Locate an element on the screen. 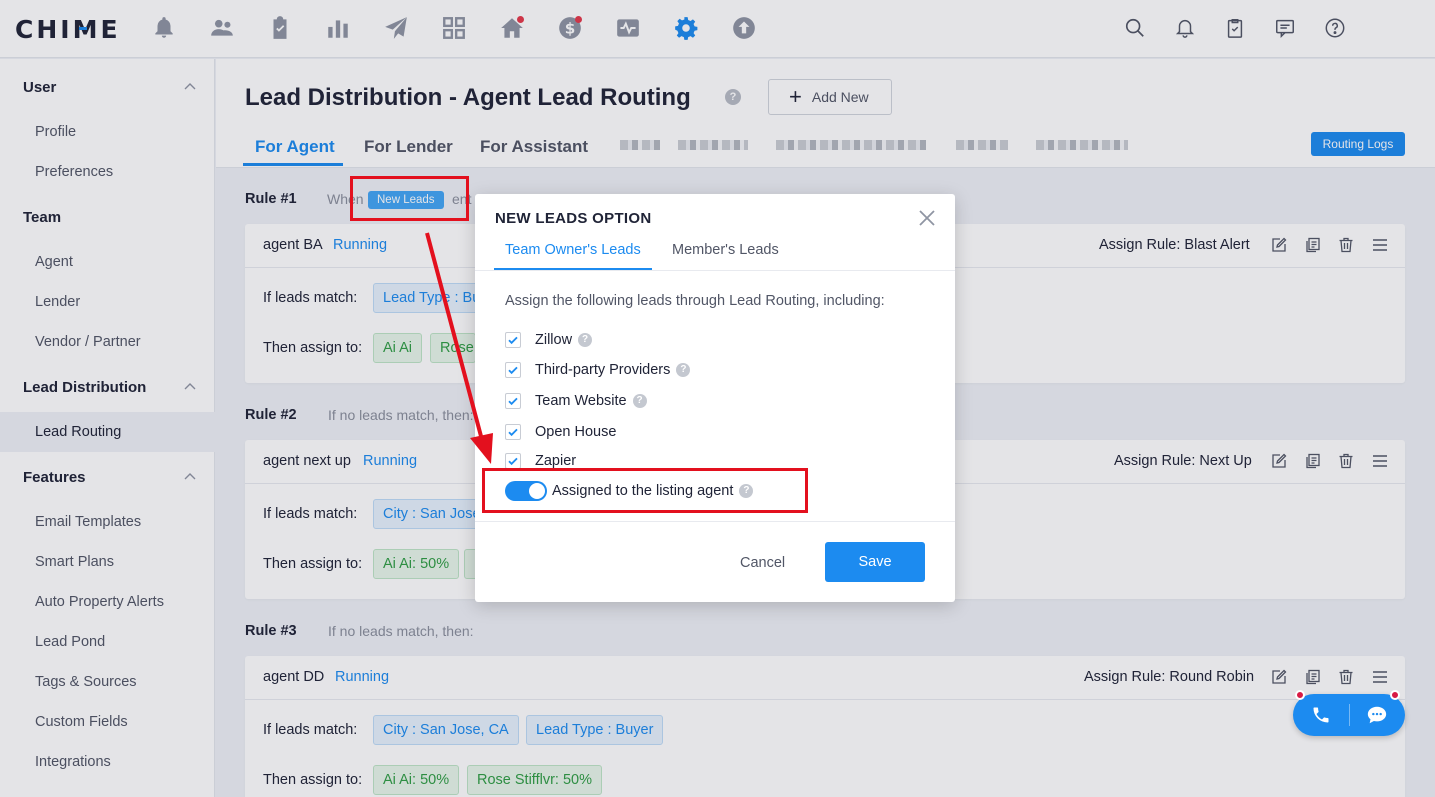 Image resolution: width=1435 pixels, height=797 pixels. chat-icon is located at coordinates (1377, 715).